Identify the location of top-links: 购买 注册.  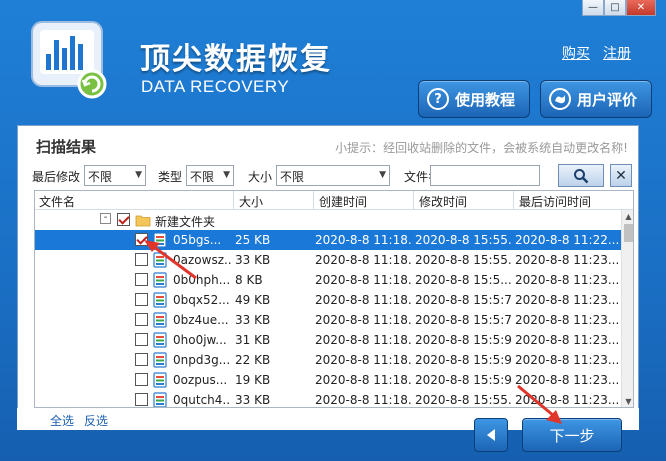
(596, 53).